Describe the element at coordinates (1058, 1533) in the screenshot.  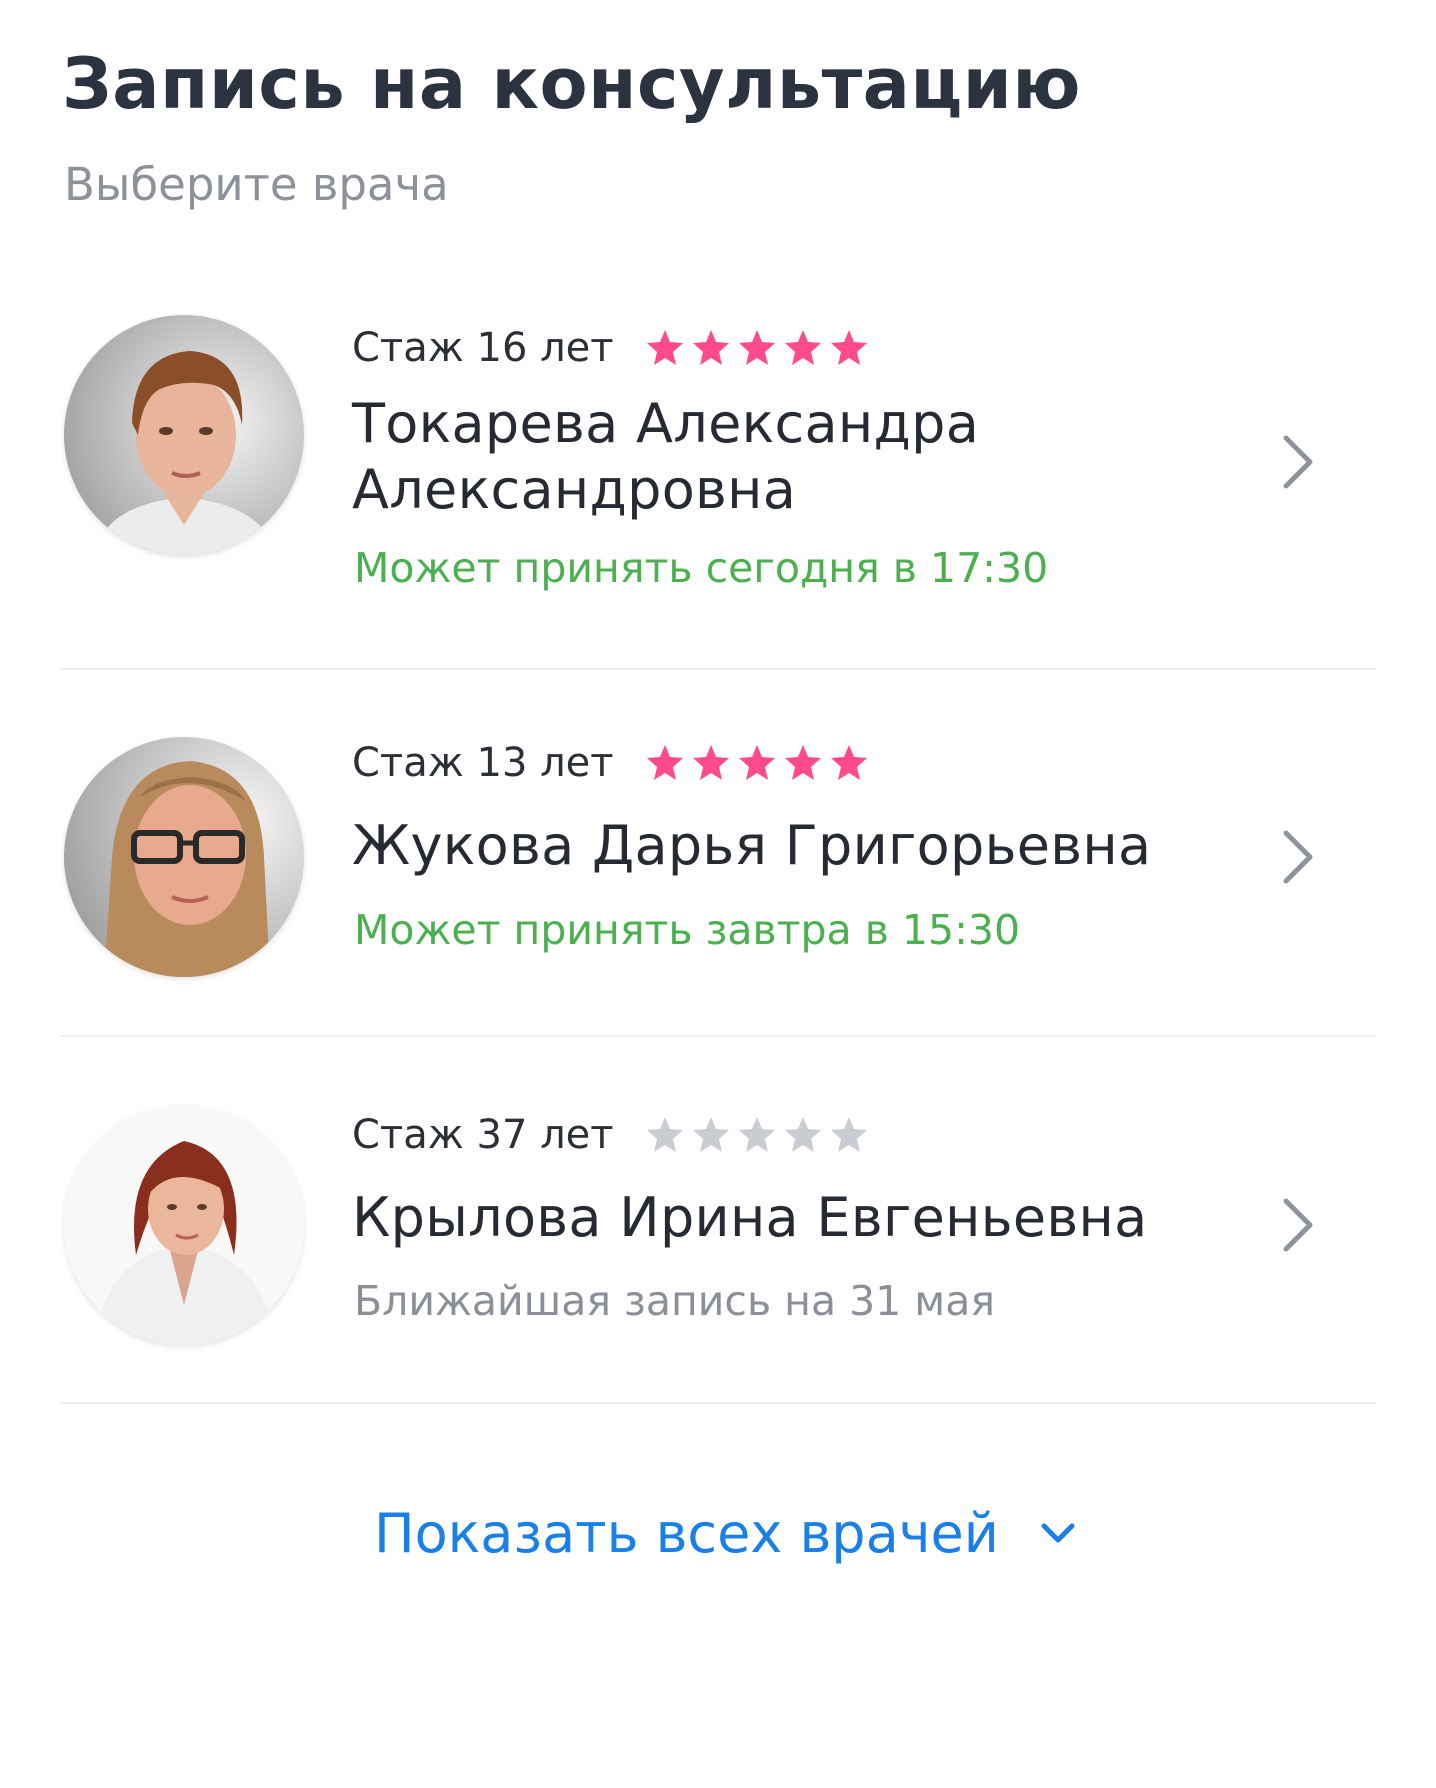
I see `chevron-down-icon` at that location.